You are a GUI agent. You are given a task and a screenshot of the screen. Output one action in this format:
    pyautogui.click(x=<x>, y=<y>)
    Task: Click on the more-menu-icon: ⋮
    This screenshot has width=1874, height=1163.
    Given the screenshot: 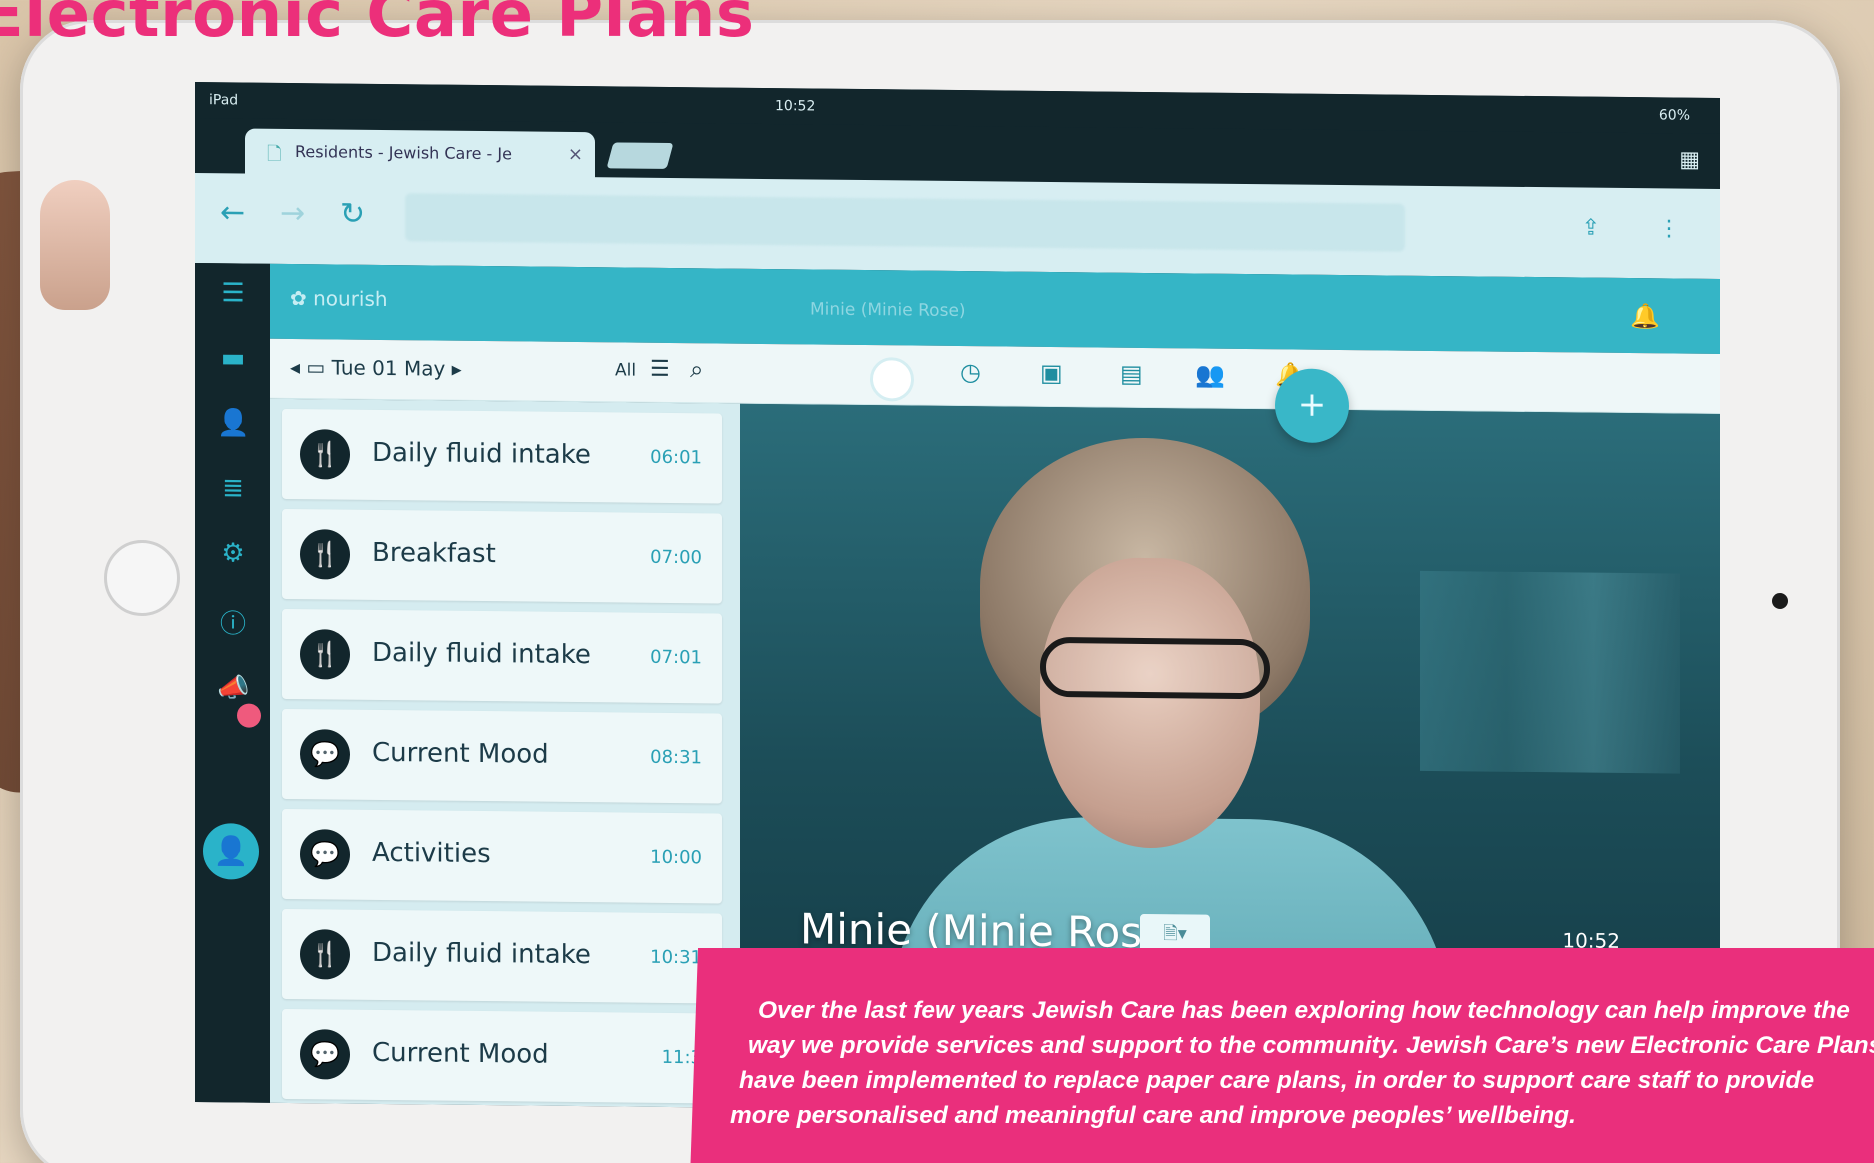 What is the action you would take?
    pyautogui.click(x=1669, y=228)
    